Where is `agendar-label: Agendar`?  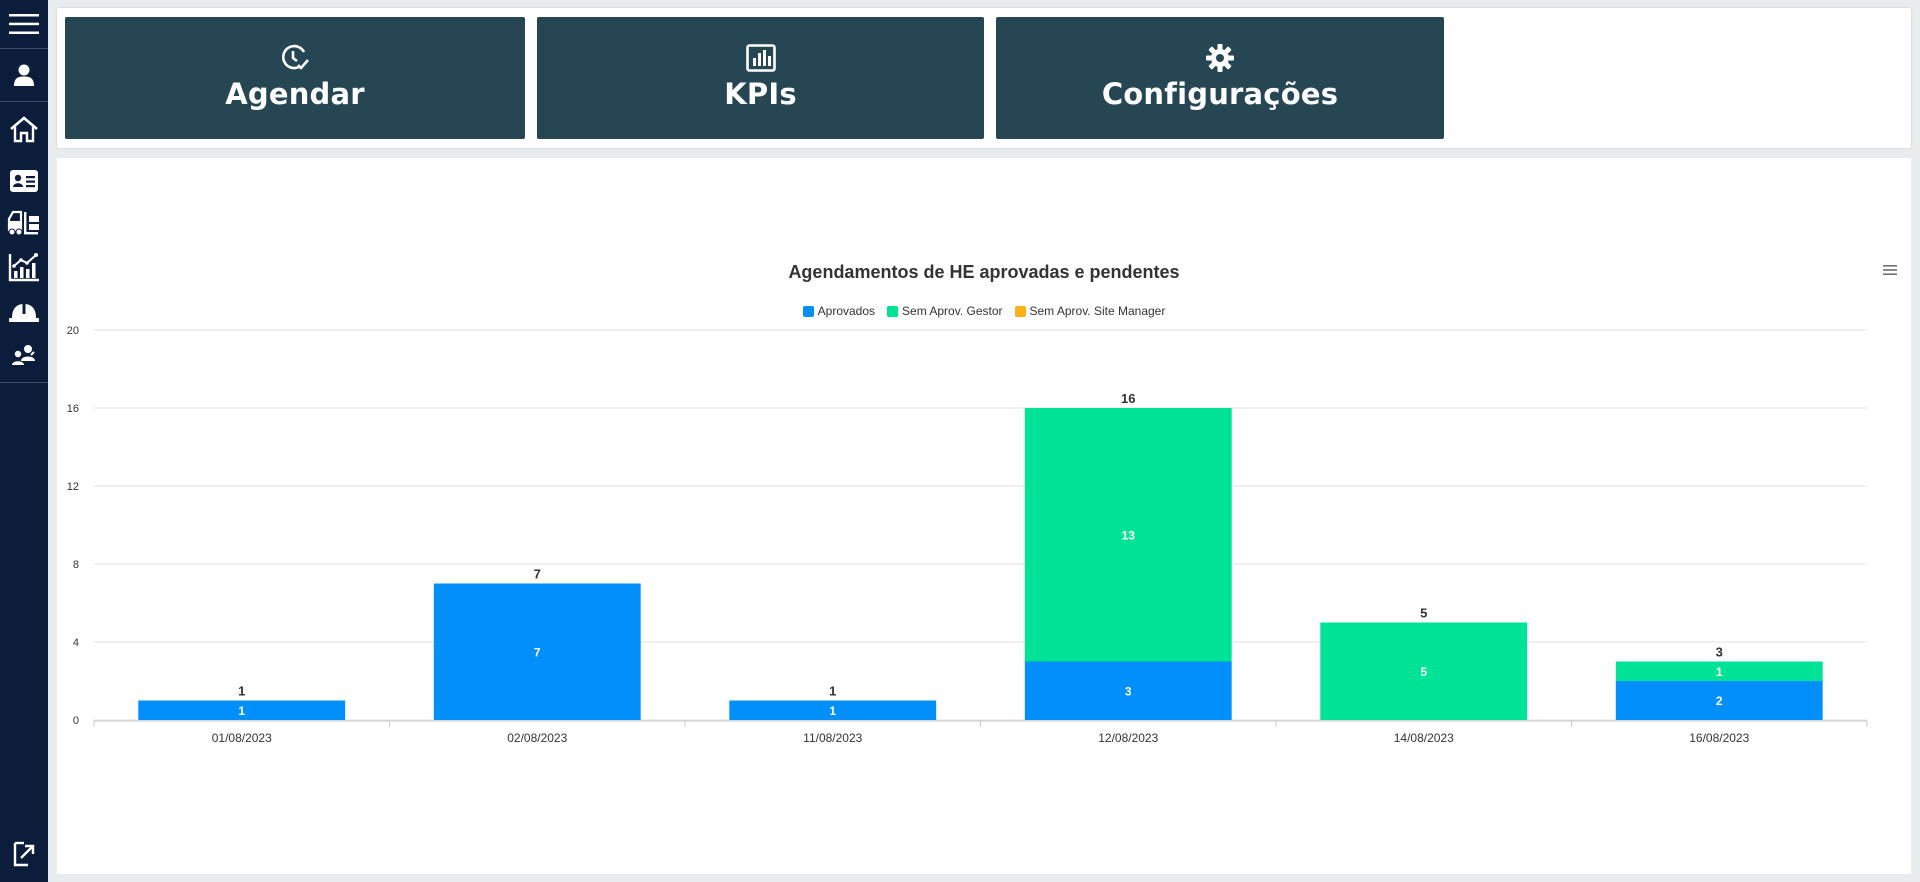
agendar-label: Agendar is located at coordinates (295, 94).